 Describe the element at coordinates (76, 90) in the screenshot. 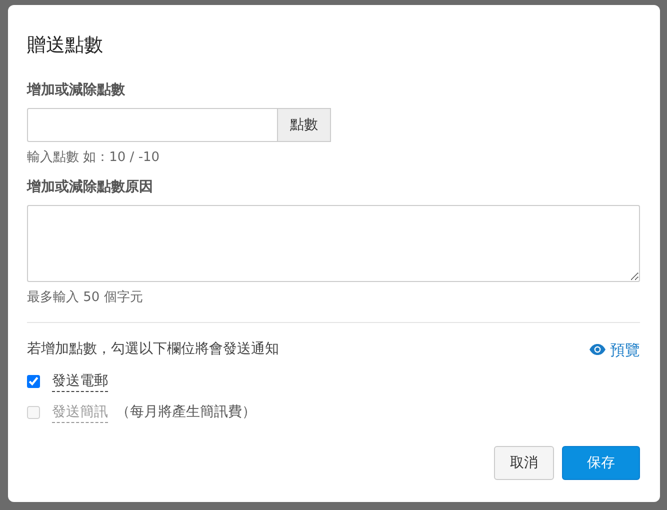

I see `field-label: 增加或減除點數` at that location.